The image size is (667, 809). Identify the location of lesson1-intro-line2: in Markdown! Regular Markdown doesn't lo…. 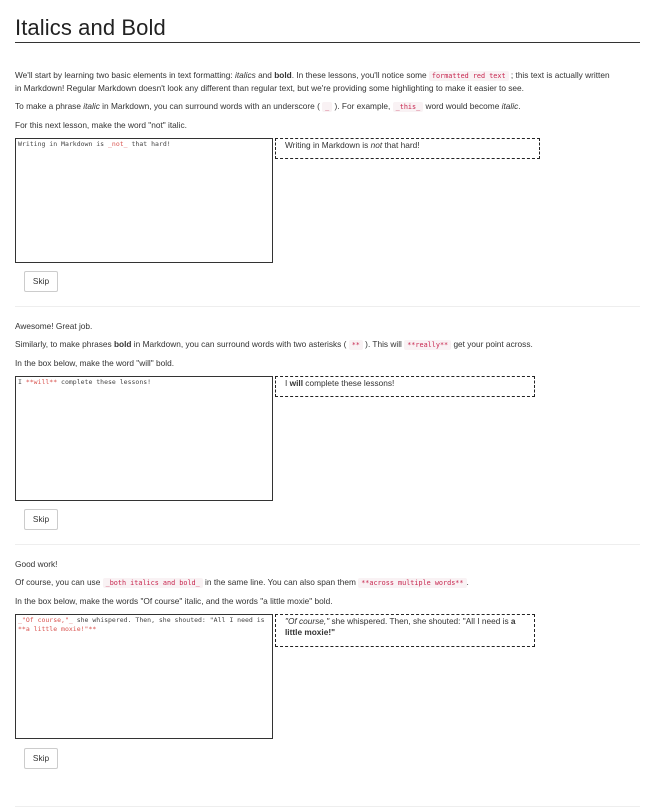
(269, 88).